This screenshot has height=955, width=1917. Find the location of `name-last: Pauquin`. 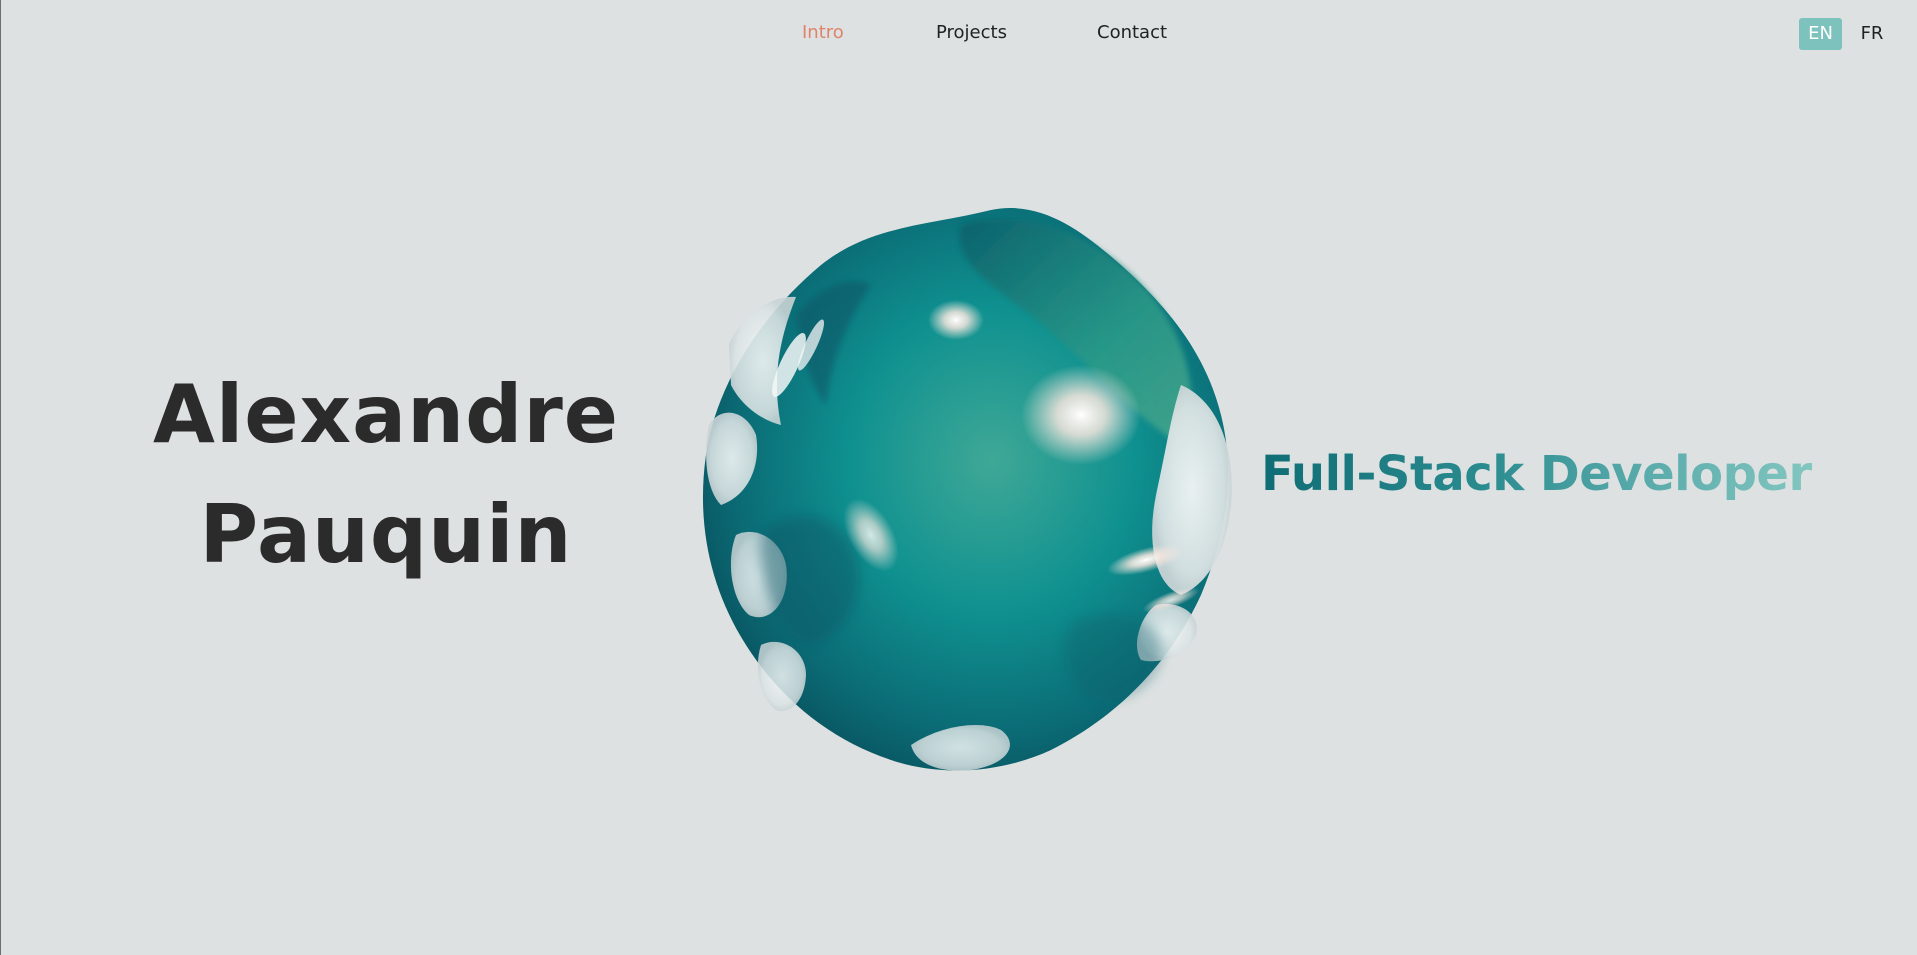

name-last: Pauquin is located at coordinates (386, 534).